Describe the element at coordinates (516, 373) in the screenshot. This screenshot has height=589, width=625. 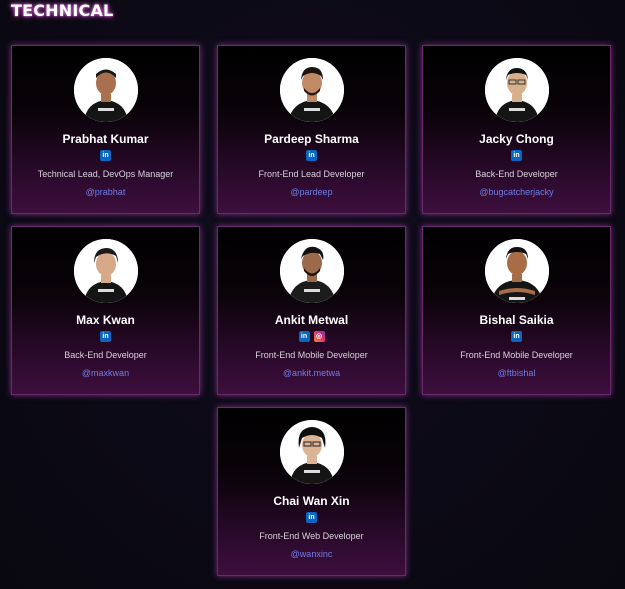
I see `member-handle-link: @ftbishal` at that location.